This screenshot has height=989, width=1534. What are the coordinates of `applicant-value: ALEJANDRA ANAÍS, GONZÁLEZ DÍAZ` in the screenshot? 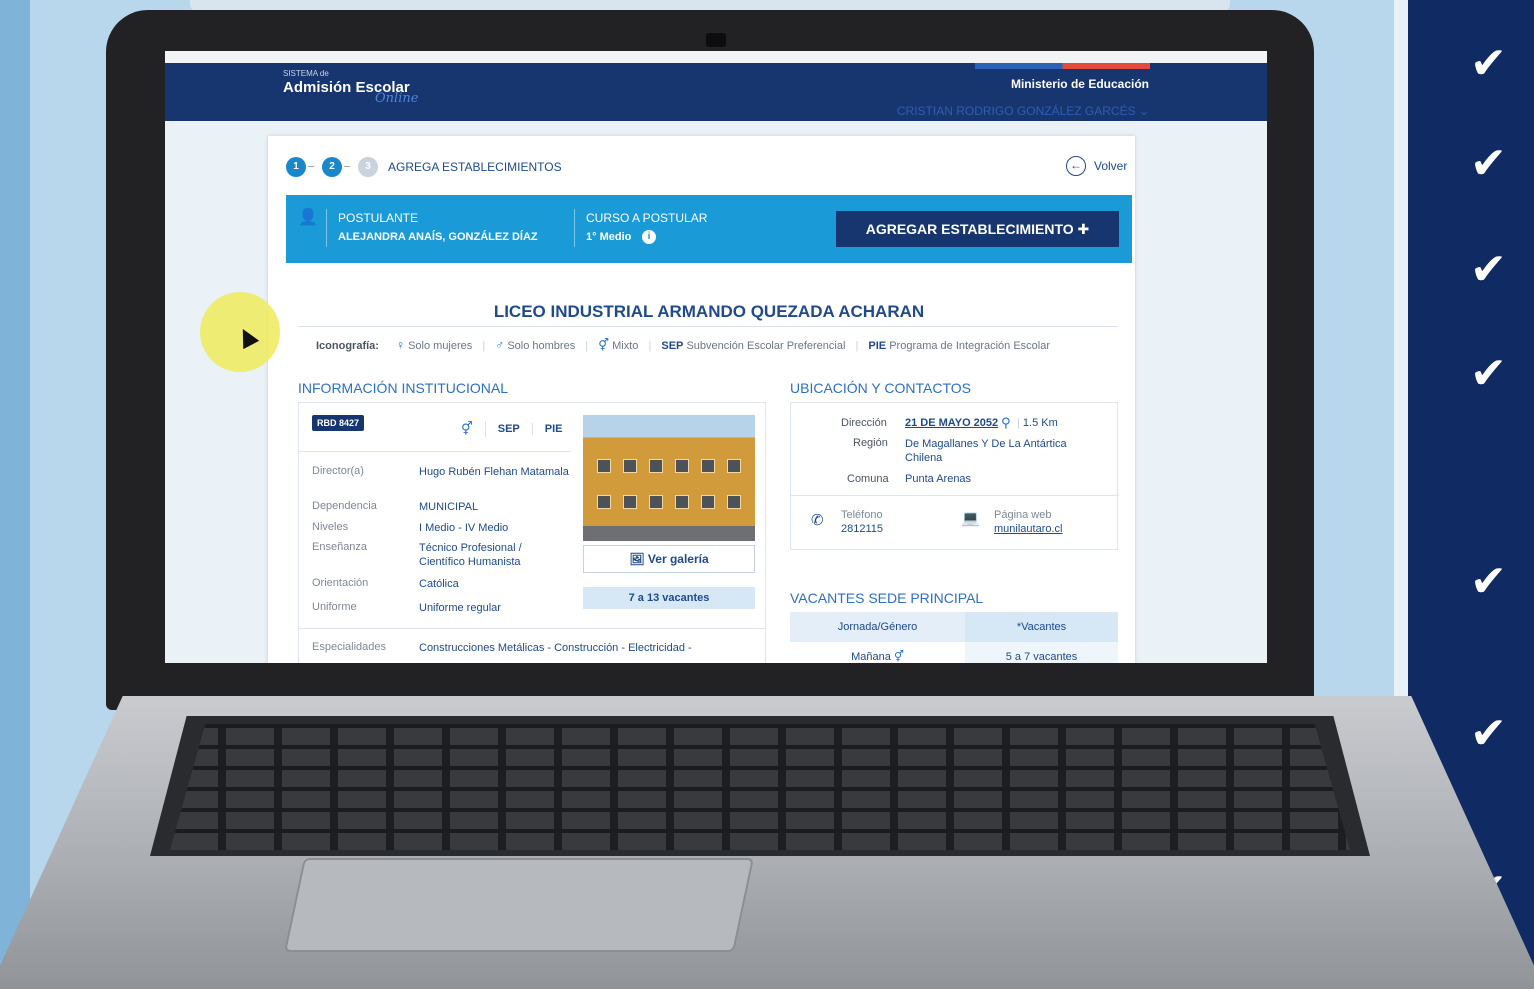 It's located at (438, 237).